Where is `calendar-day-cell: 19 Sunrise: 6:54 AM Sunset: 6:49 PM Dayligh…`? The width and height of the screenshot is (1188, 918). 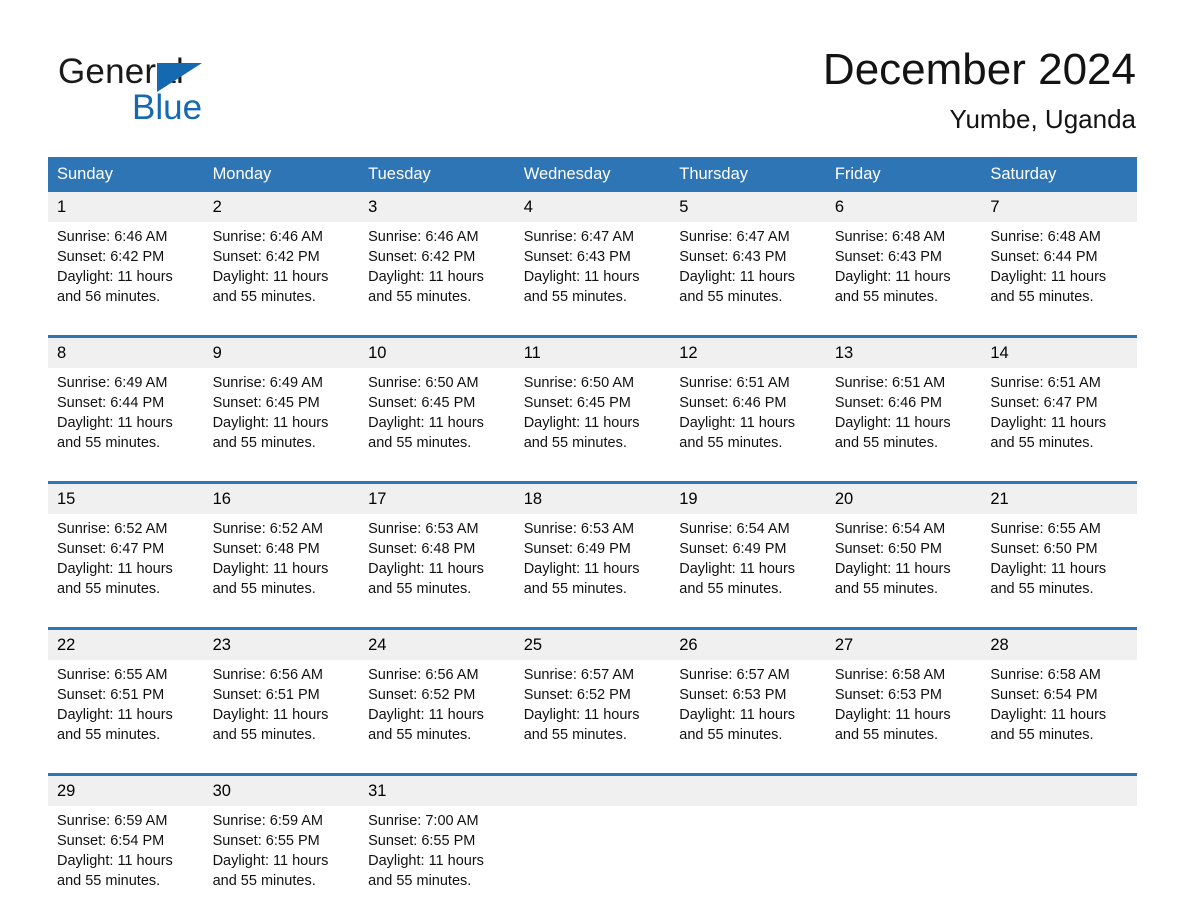 calendar-day-cell: 19 Sunrise: 6:54 AM Sunset: 6:49 PM Dayligh… is located at coordinates (748, 548).